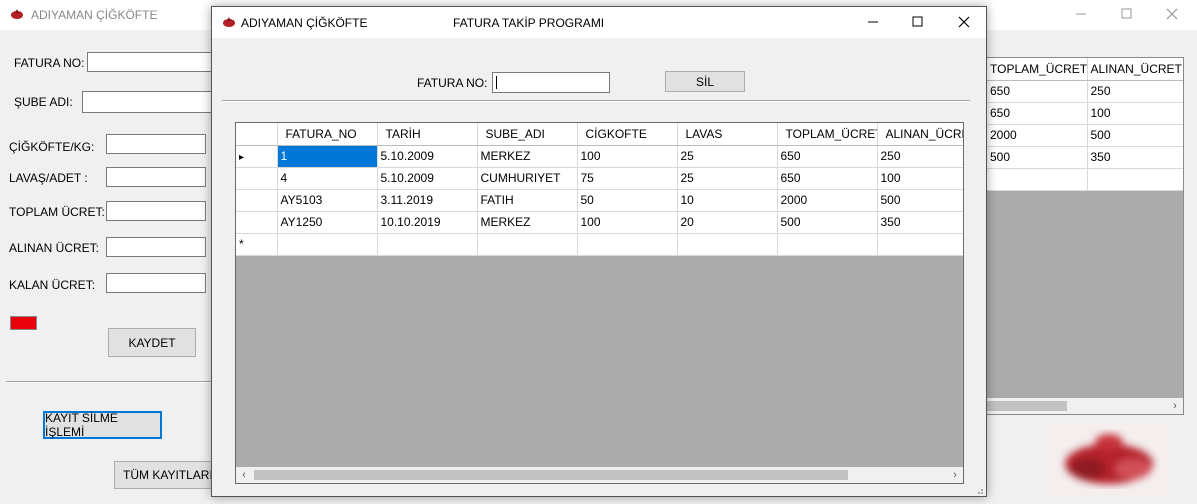 The width and height of the screenshot is (1197, 504). I want to click on table-cell: 50, so click(627, 200).